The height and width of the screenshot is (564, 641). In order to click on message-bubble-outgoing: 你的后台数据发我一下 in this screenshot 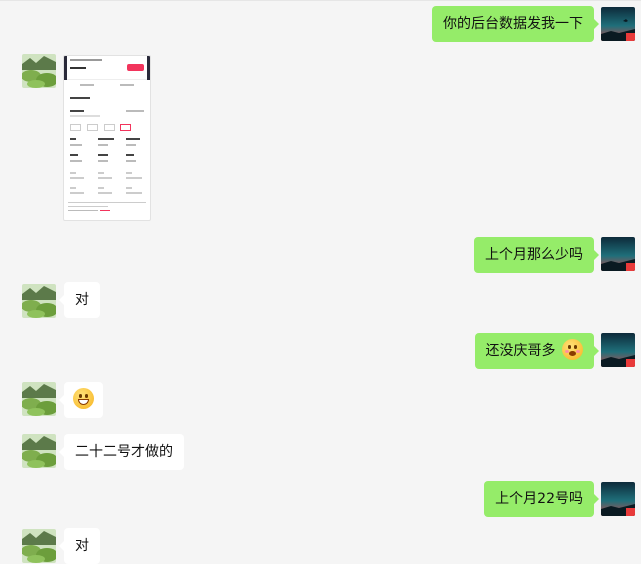, I will do `click(515, 24)`.